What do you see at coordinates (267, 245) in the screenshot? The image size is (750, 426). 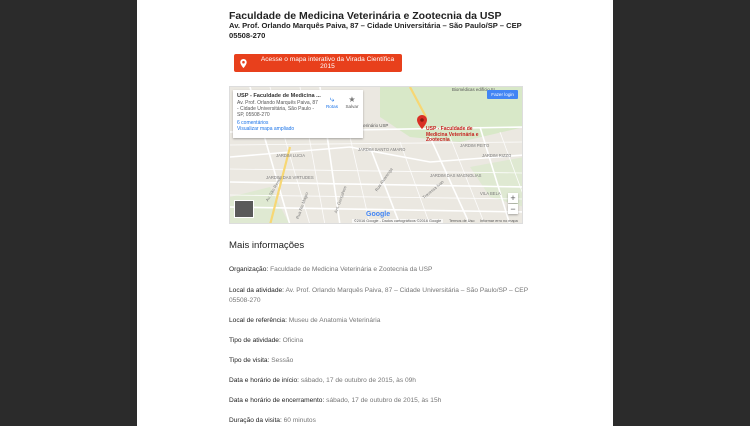 I see `more-info-heading: Mais informações` at bounding box center [267, 245].